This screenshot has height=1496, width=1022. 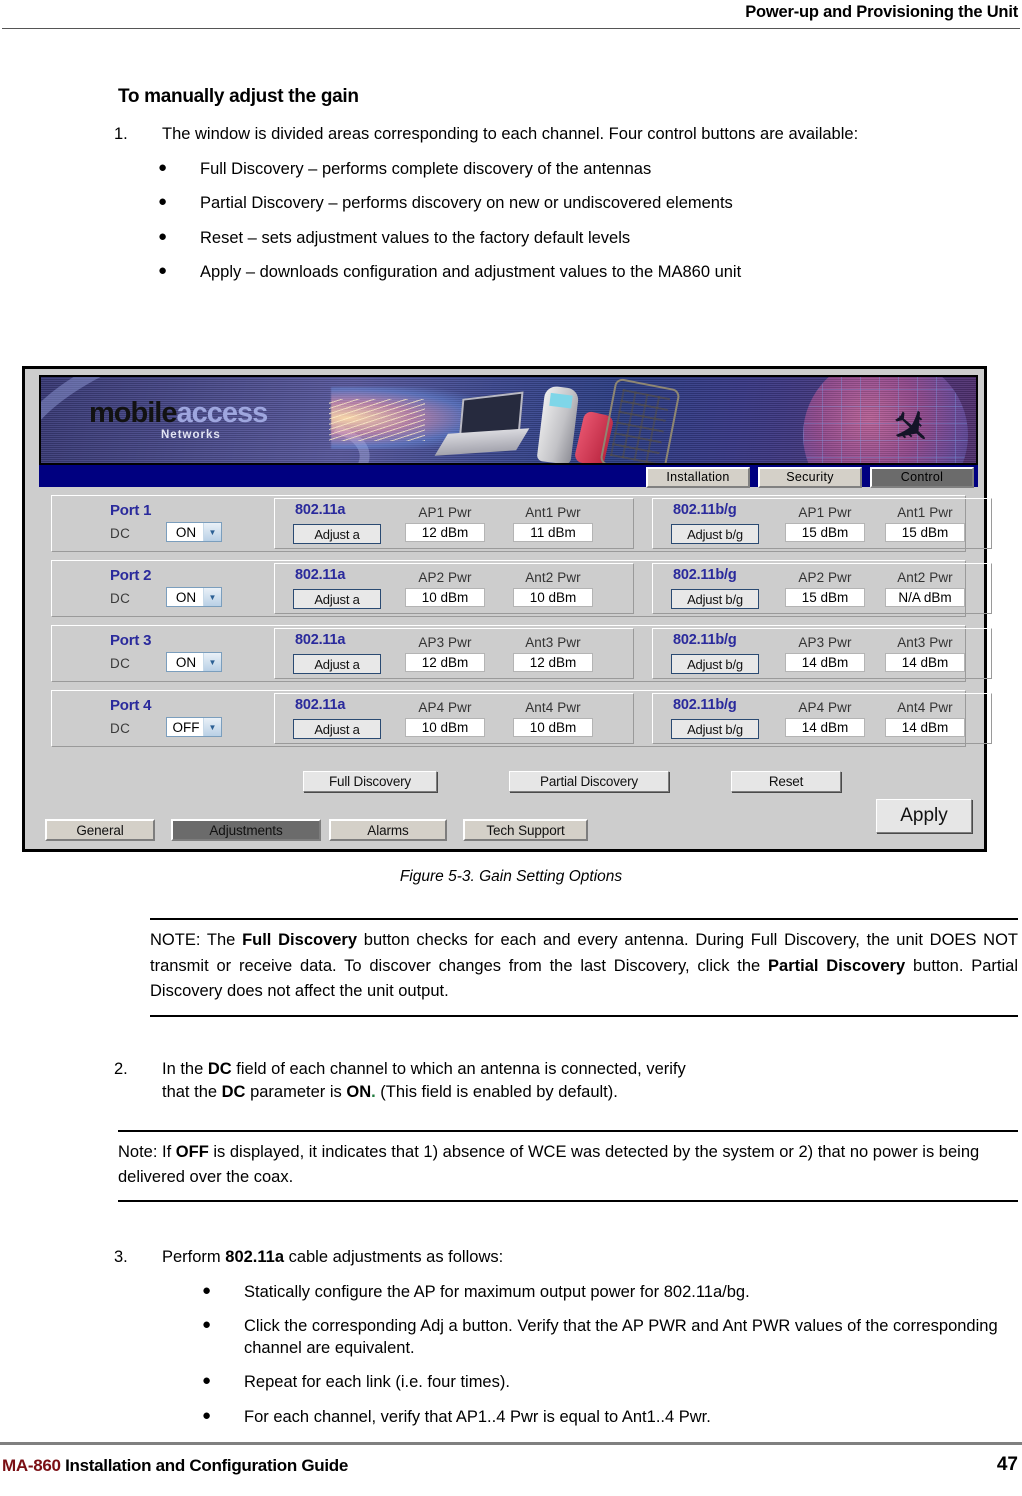 What do you see at coordinates (194, 597) in the screenshot?
I see `dc-select-port-2: ON ▼` at bounding box center [194, 597].